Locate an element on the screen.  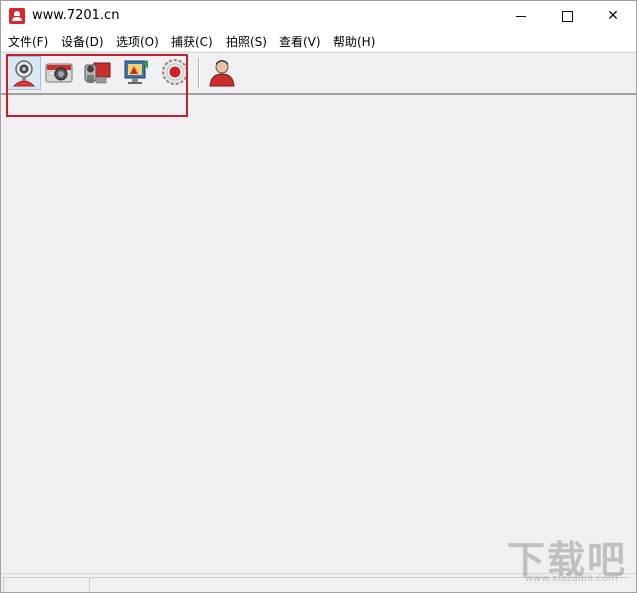
minimize-icon is located at coordinates (521, 16).